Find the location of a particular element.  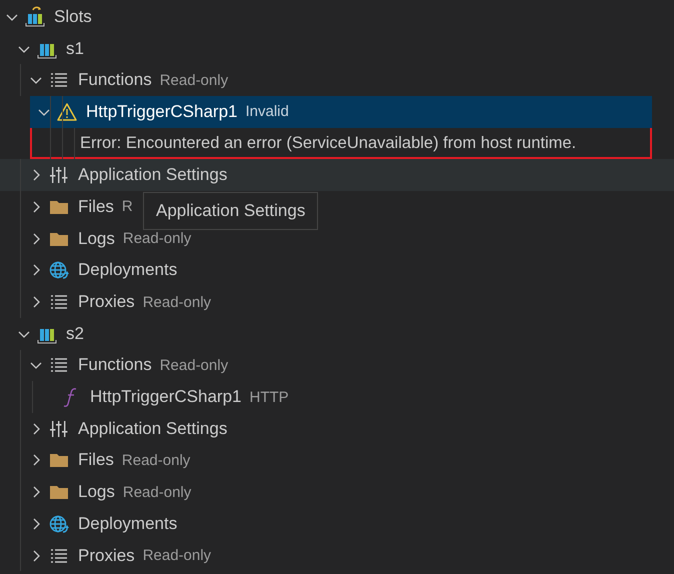

item-description: HTTP is located at coordinates (269, 397).